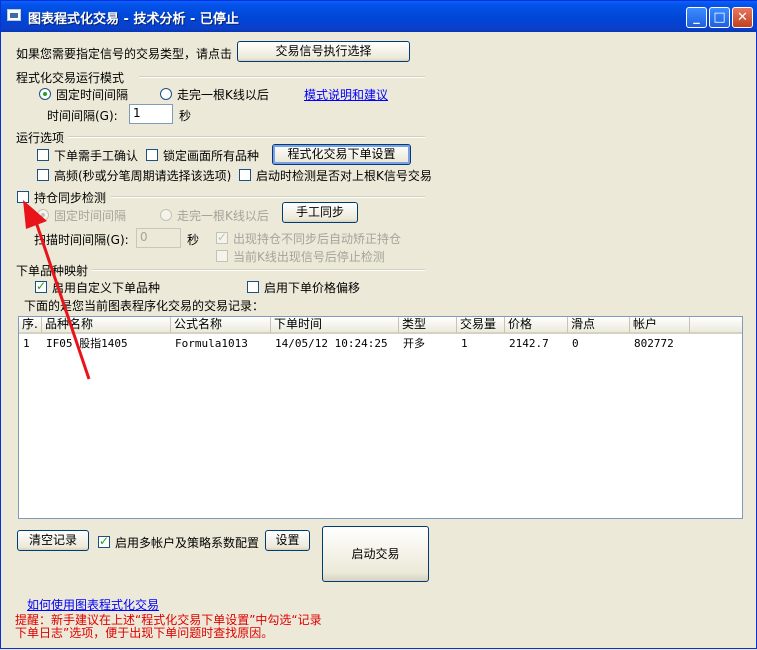 The width and height of the screenshot is (757, 650). Describe the element at coordinates (61, 297) in the screenshot. I see `annotation-arrow-shaft` at that location.